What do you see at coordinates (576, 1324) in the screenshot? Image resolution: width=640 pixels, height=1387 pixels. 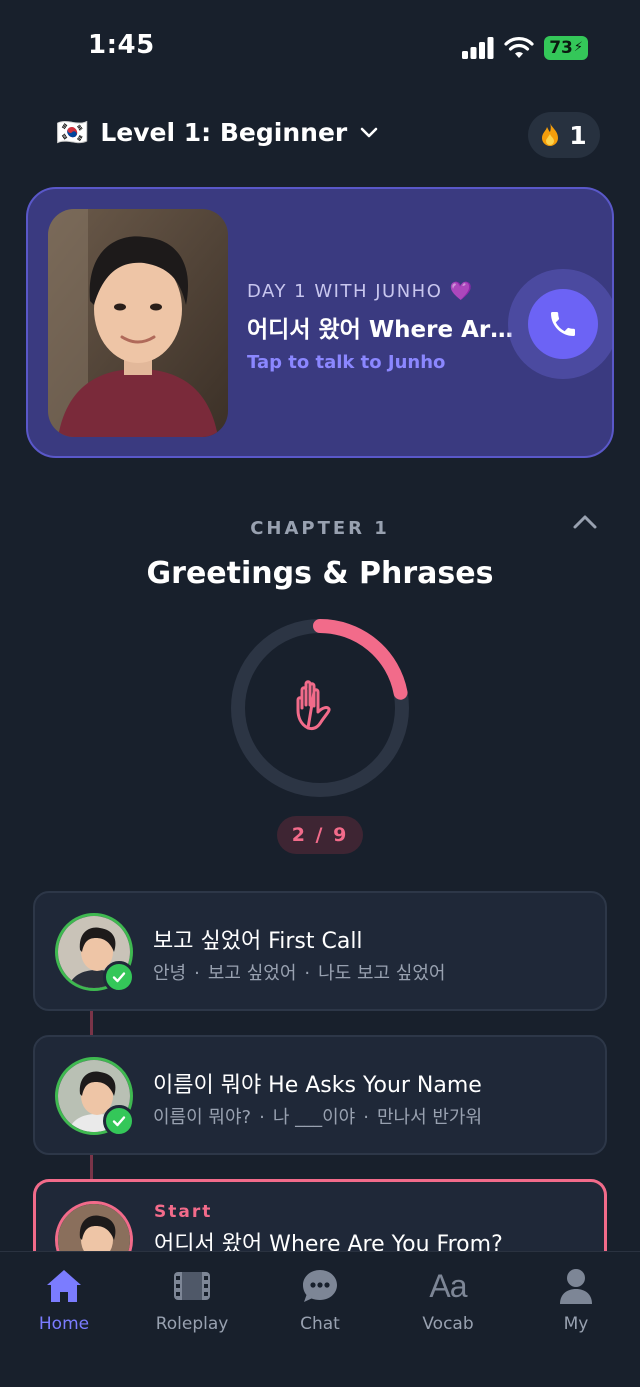 I see `tab-label: My` at bounding box center [576, 1324].